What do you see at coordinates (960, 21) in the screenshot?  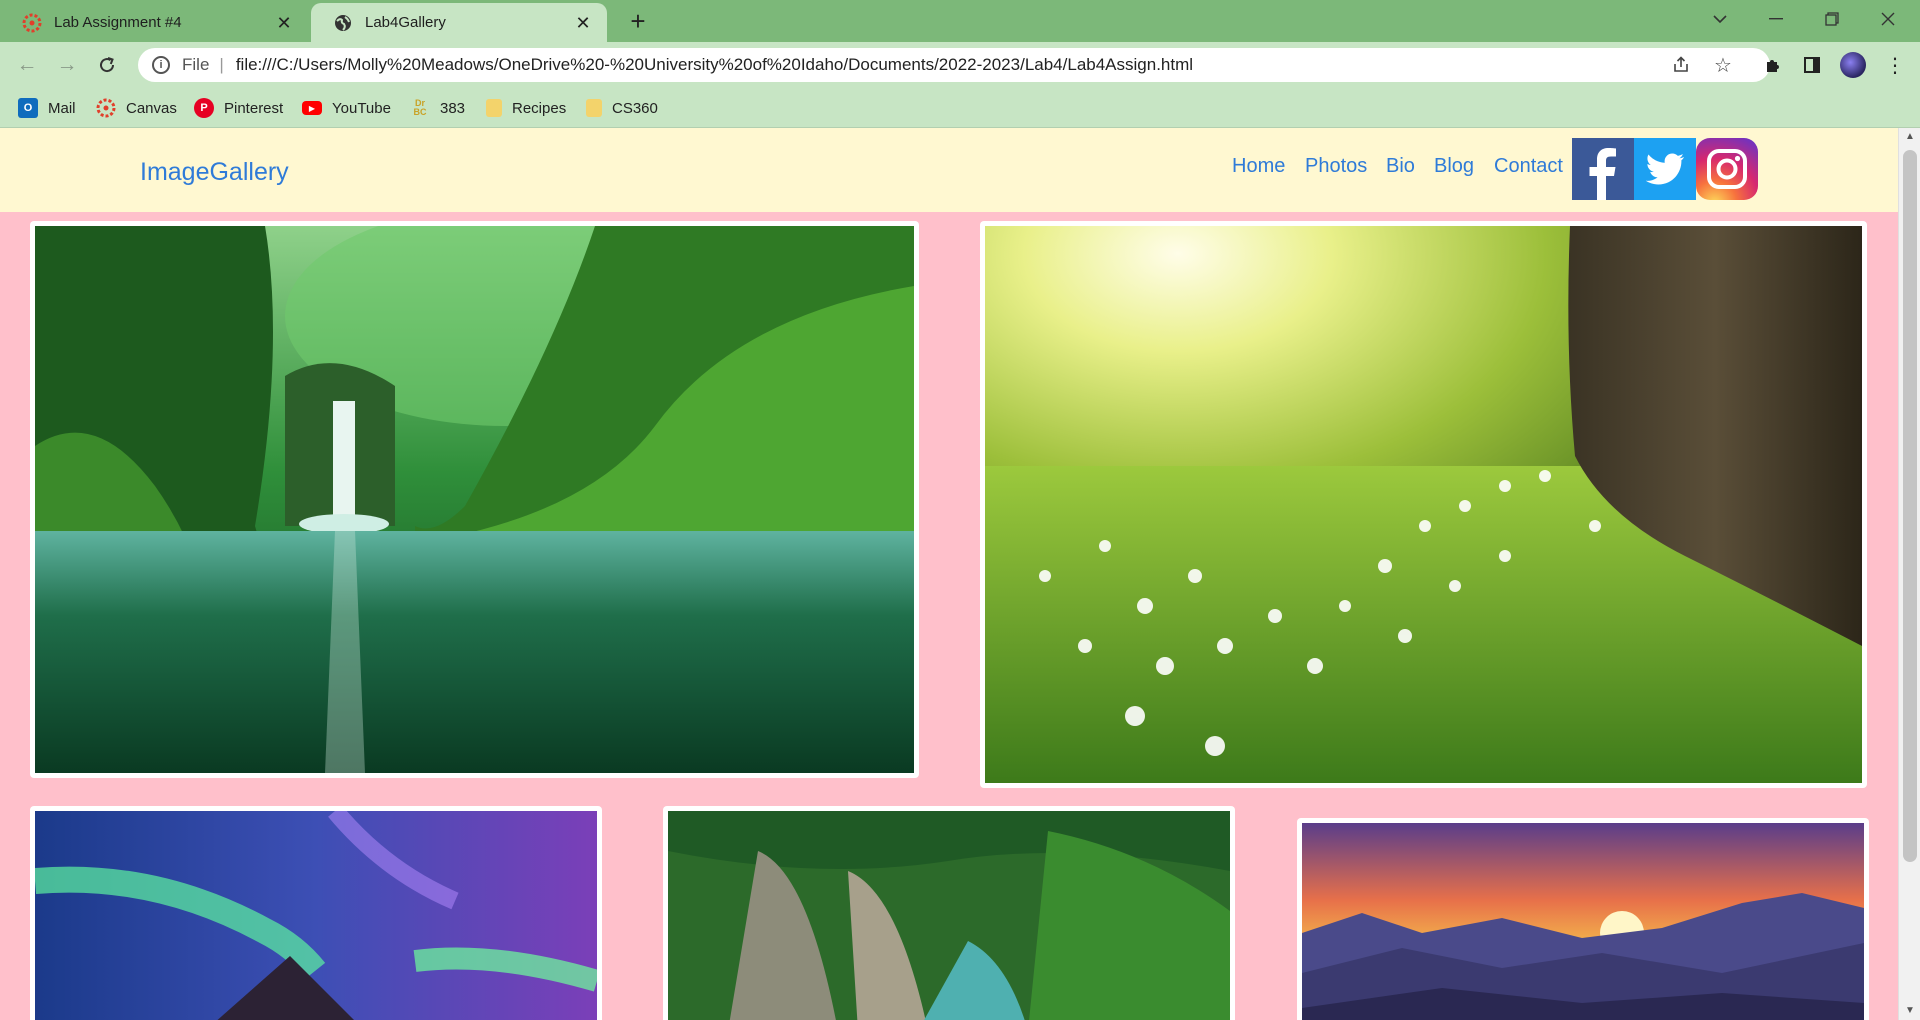 I see `tab-strip: Lab Assignment #4 ✕ Lab4Gallery ✕ +` at bounding box center [960, 21].